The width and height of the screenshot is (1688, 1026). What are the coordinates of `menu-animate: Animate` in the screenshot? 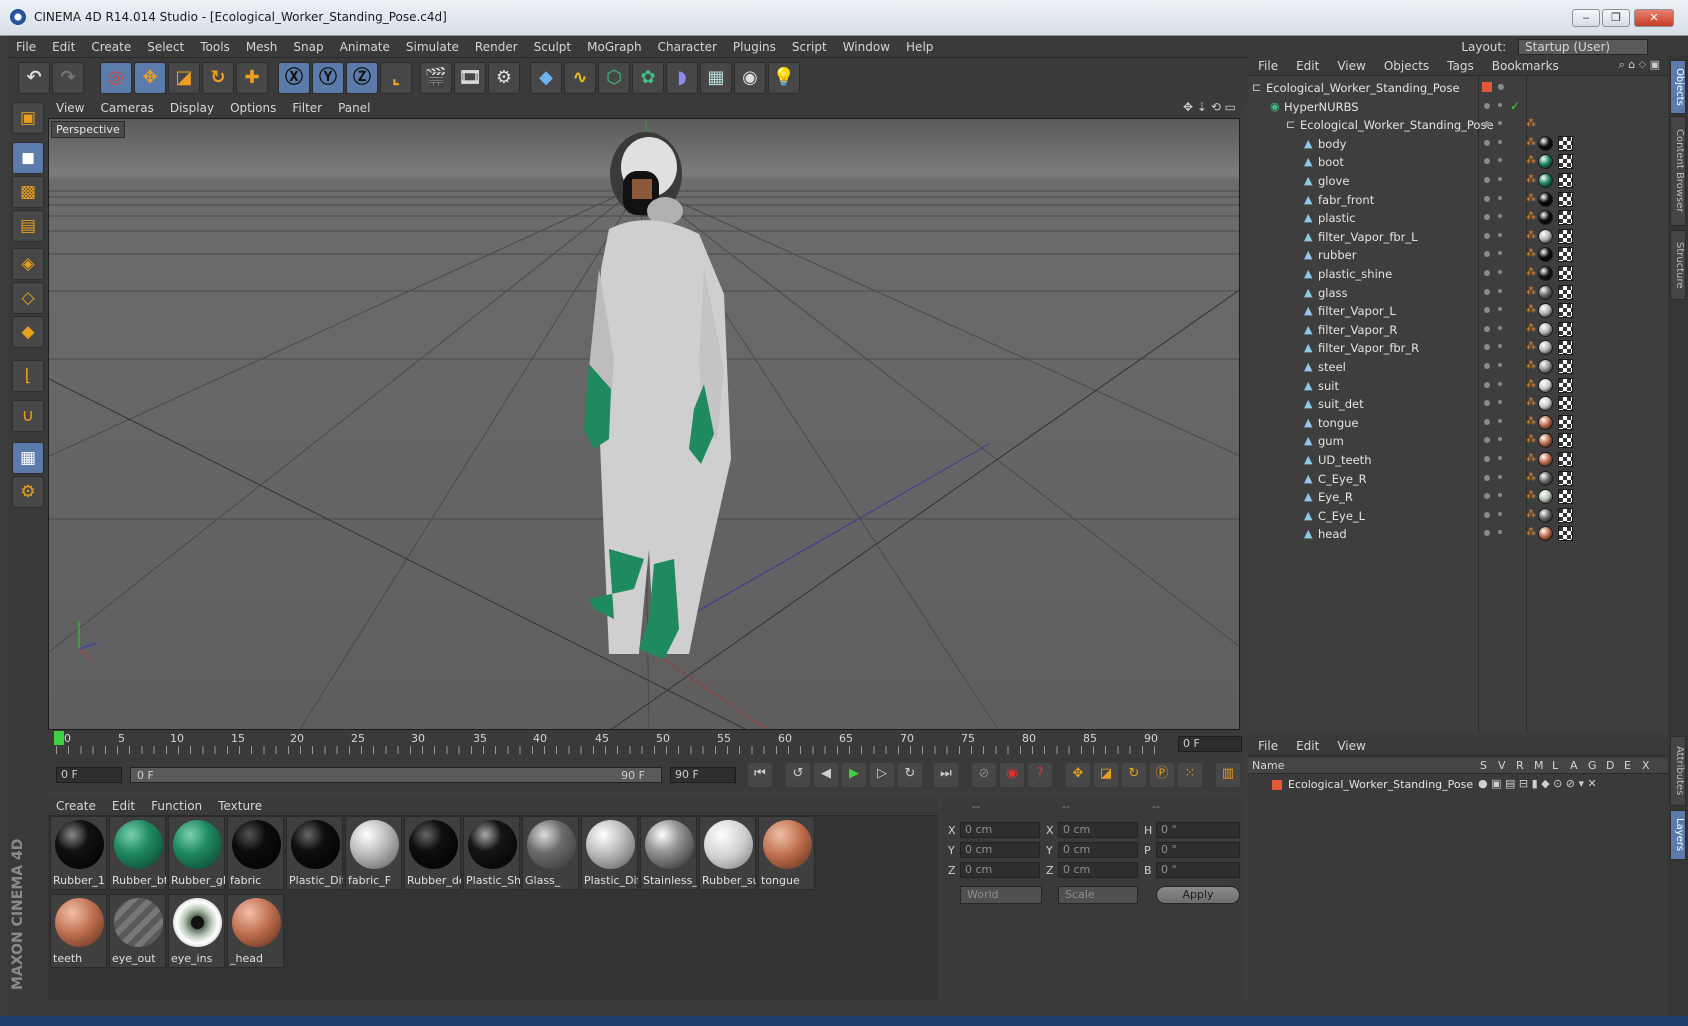 It's located at (365, 45).